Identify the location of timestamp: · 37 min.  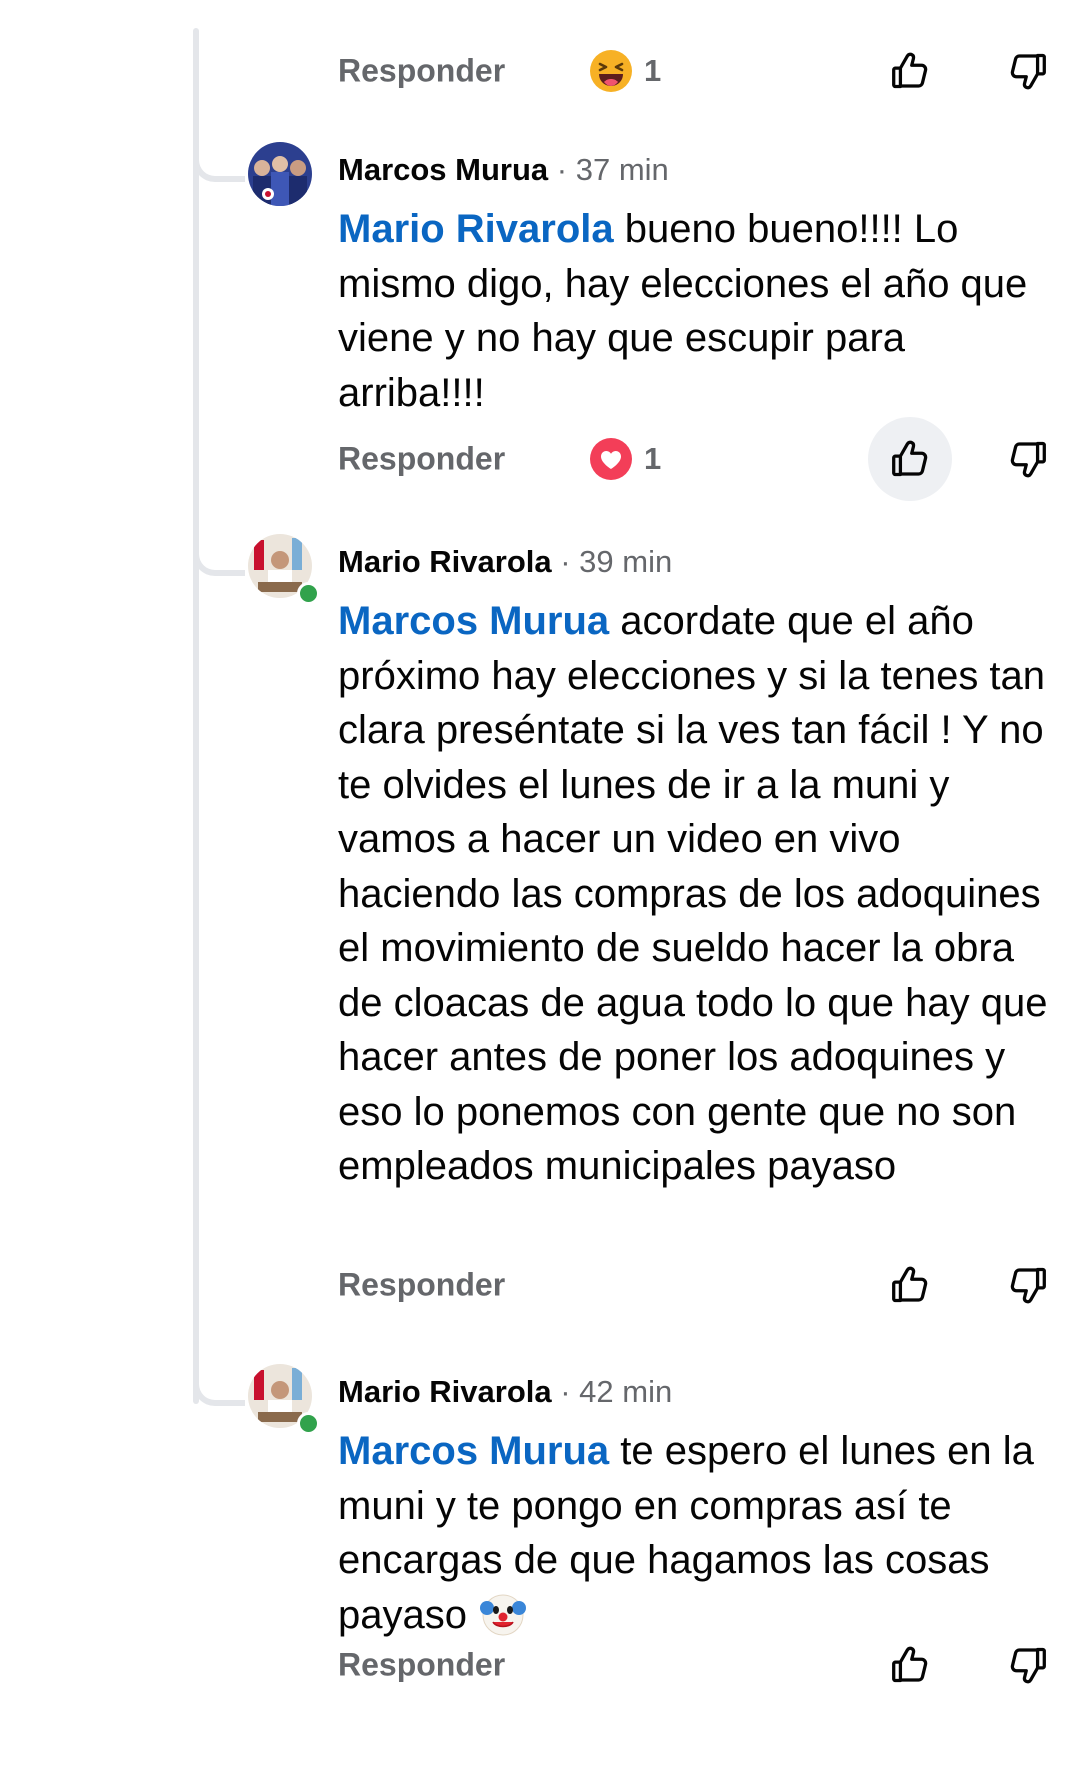
(613, 169).